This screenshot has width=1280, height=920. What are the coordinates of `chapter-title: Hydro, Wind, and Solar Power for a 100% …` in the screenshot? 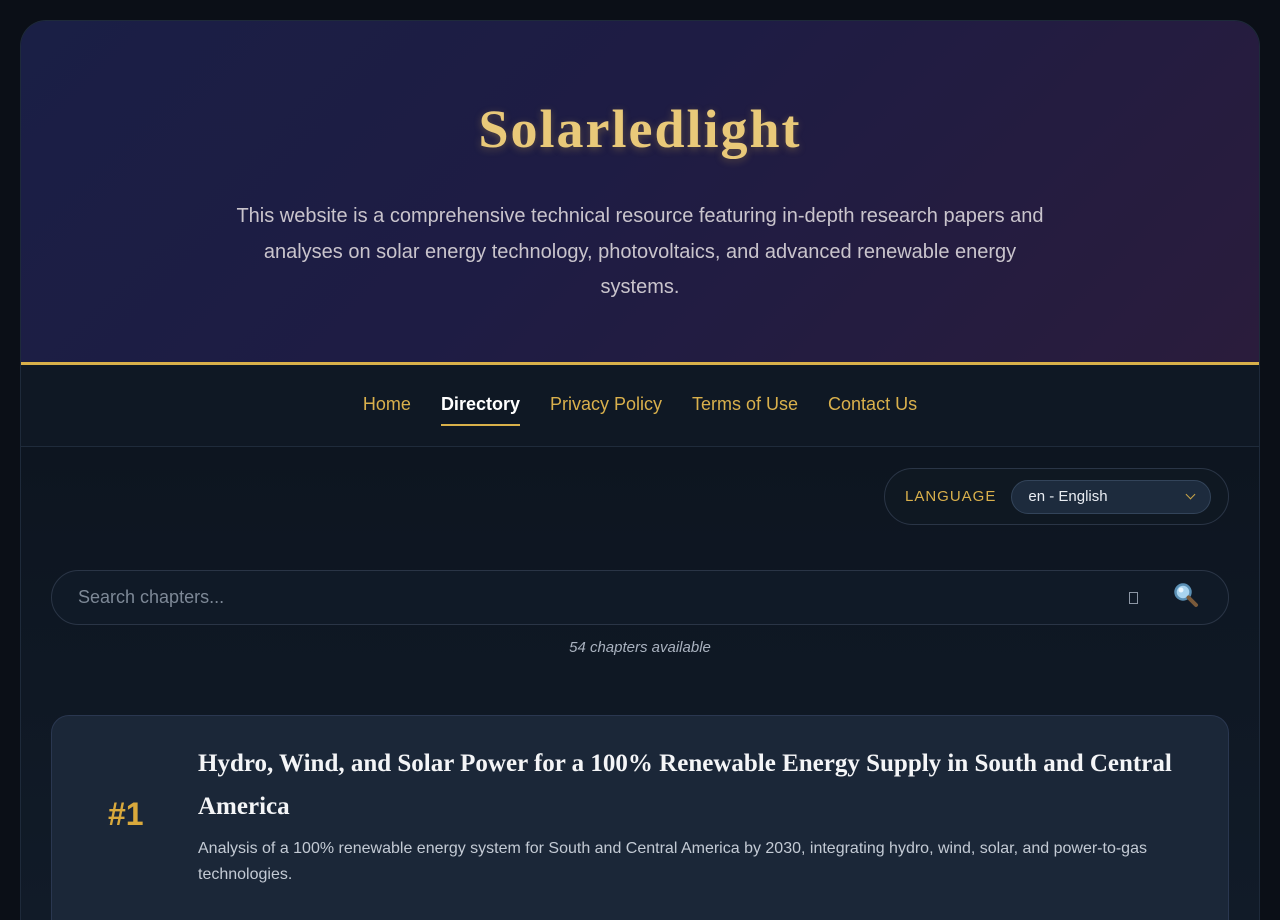 It's located at (693, 785).